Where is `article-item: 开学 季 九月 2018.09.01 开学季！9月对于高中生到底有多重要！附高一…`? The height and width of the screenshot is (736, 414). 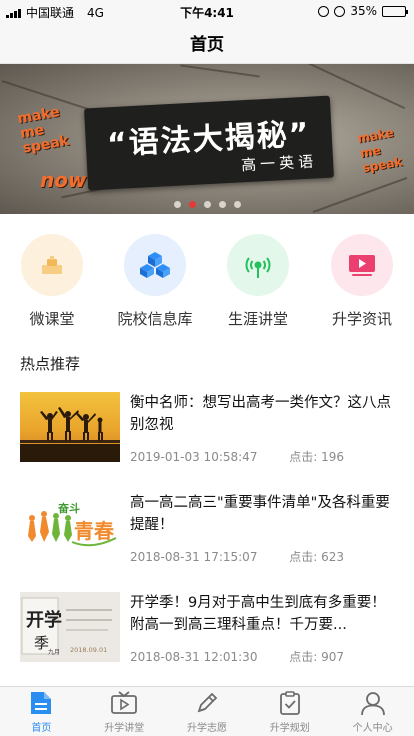
article-item: 开学 季 九月 2018.09.01 开学季！9月对于高中生到底有多重要！附高一… is located at coordinates (207, 628).